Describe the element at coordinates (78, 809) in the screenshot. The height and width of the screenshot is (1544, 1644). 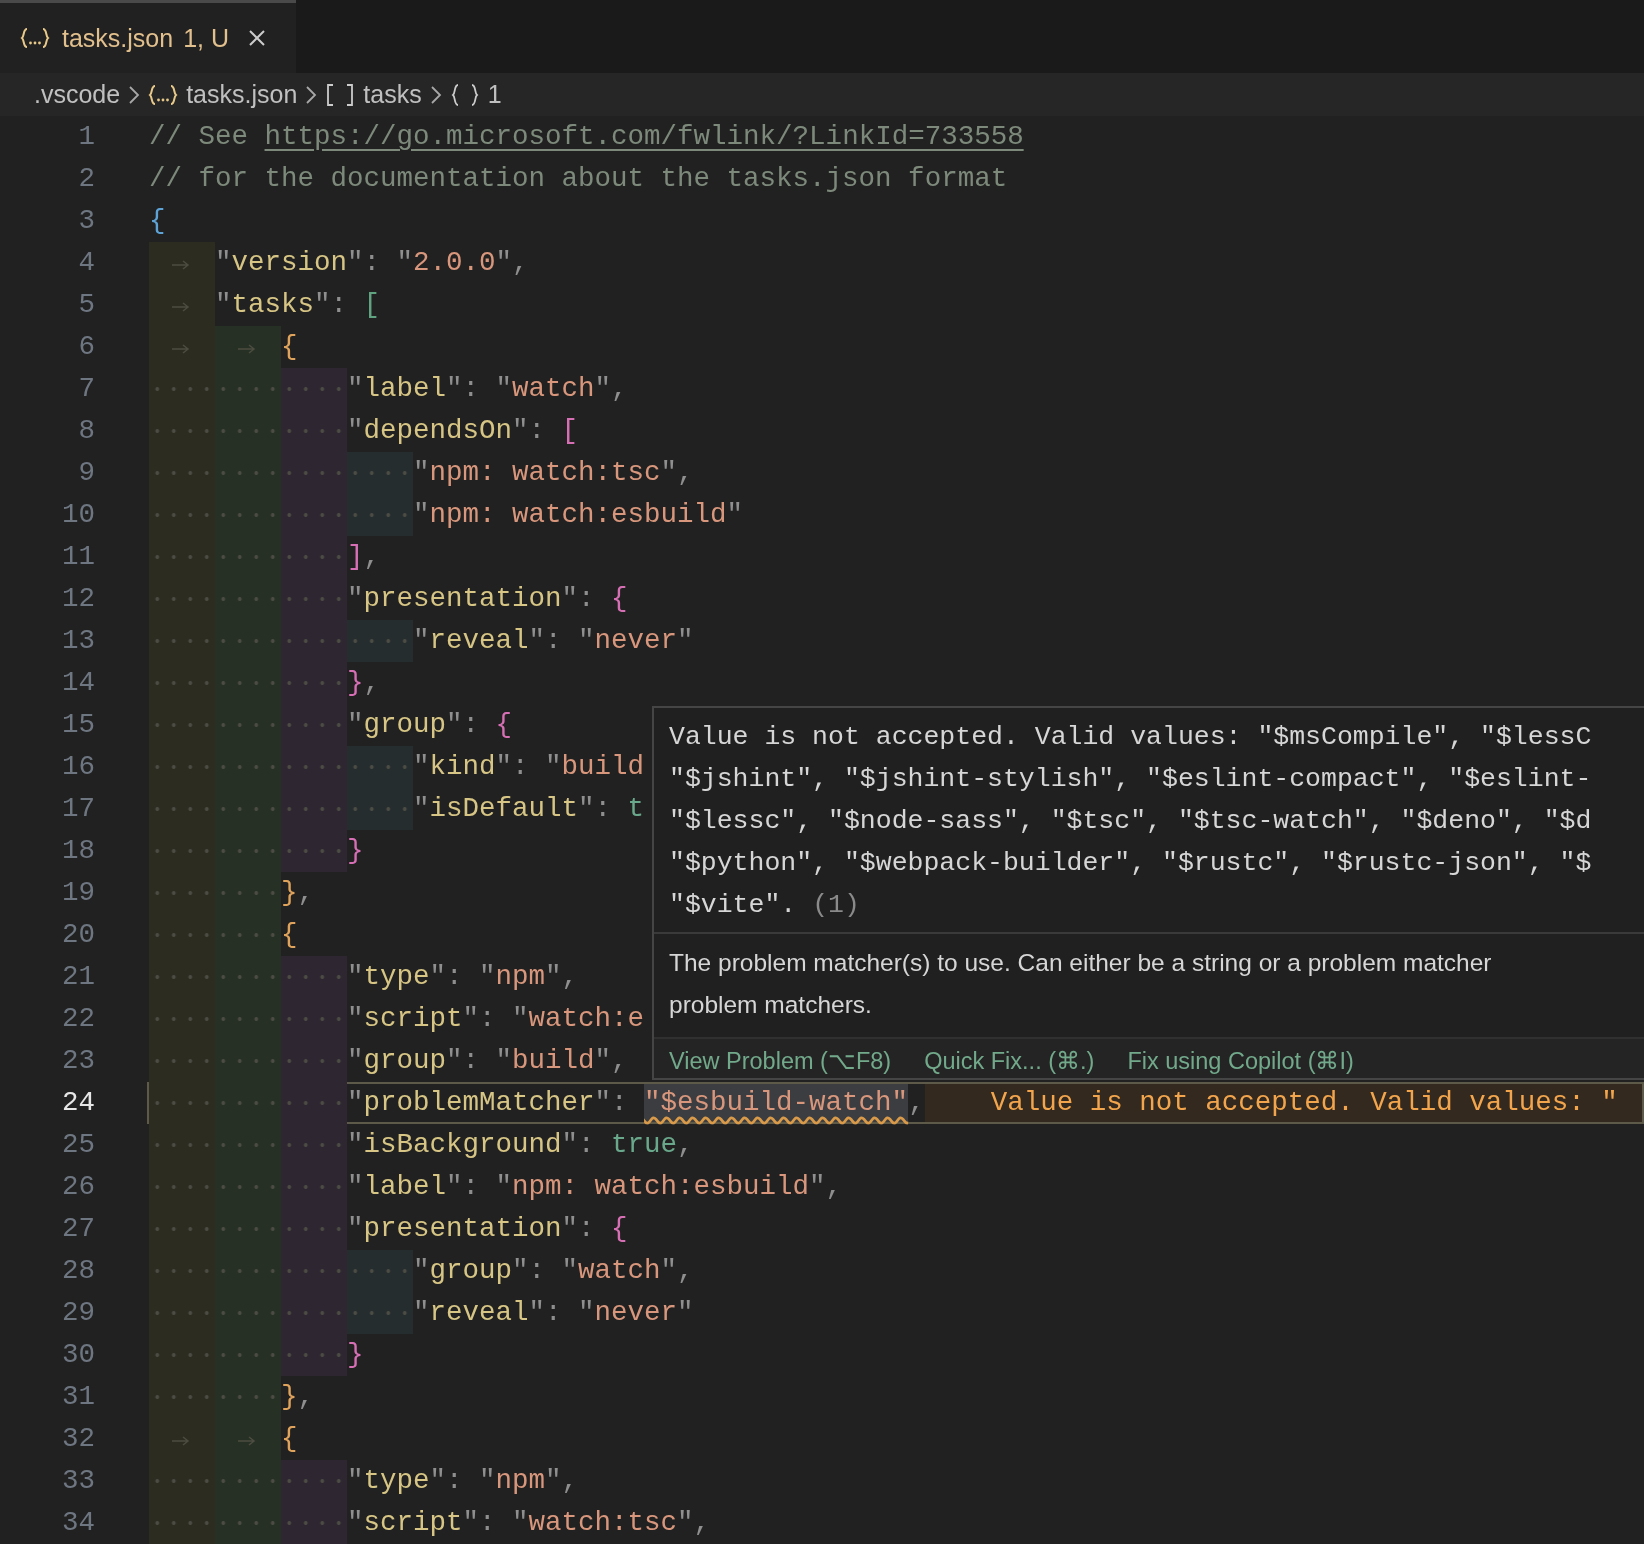
I see `line-number: 17` at that location.